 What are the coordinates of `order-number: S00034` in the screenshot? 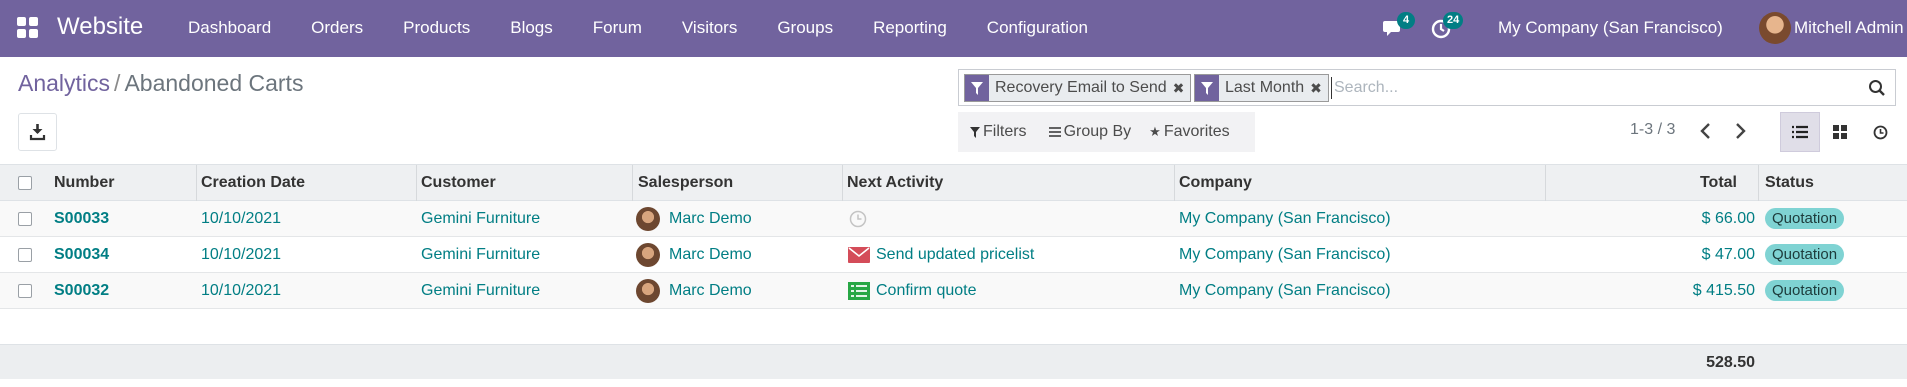 It's located at (81, 254).